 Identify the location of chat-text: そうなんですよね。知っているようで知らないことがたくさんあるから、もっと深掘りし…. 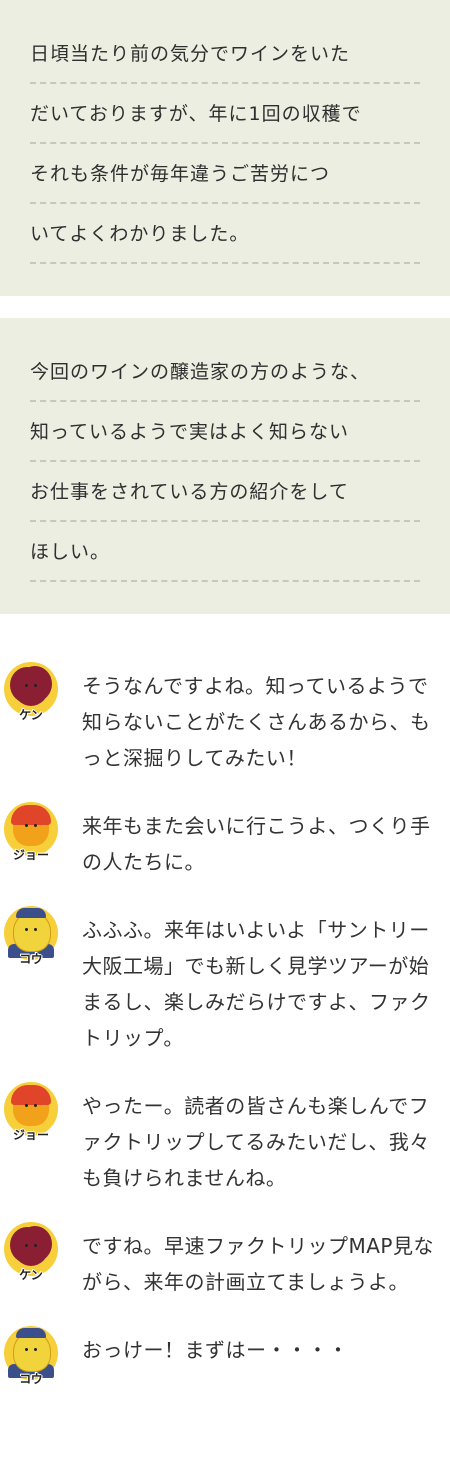
(256, 722).